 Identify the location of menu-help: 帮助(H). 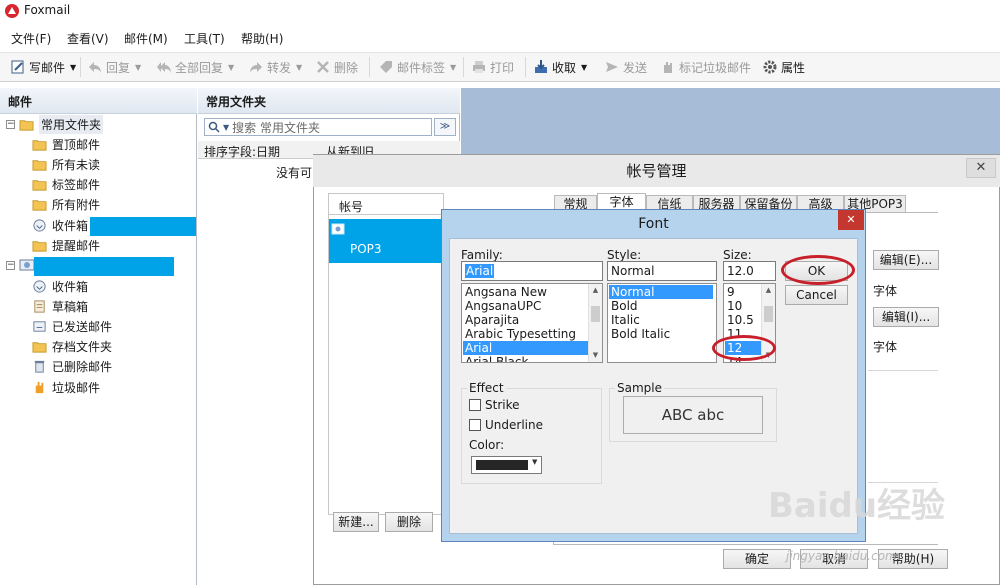
(262, 38).